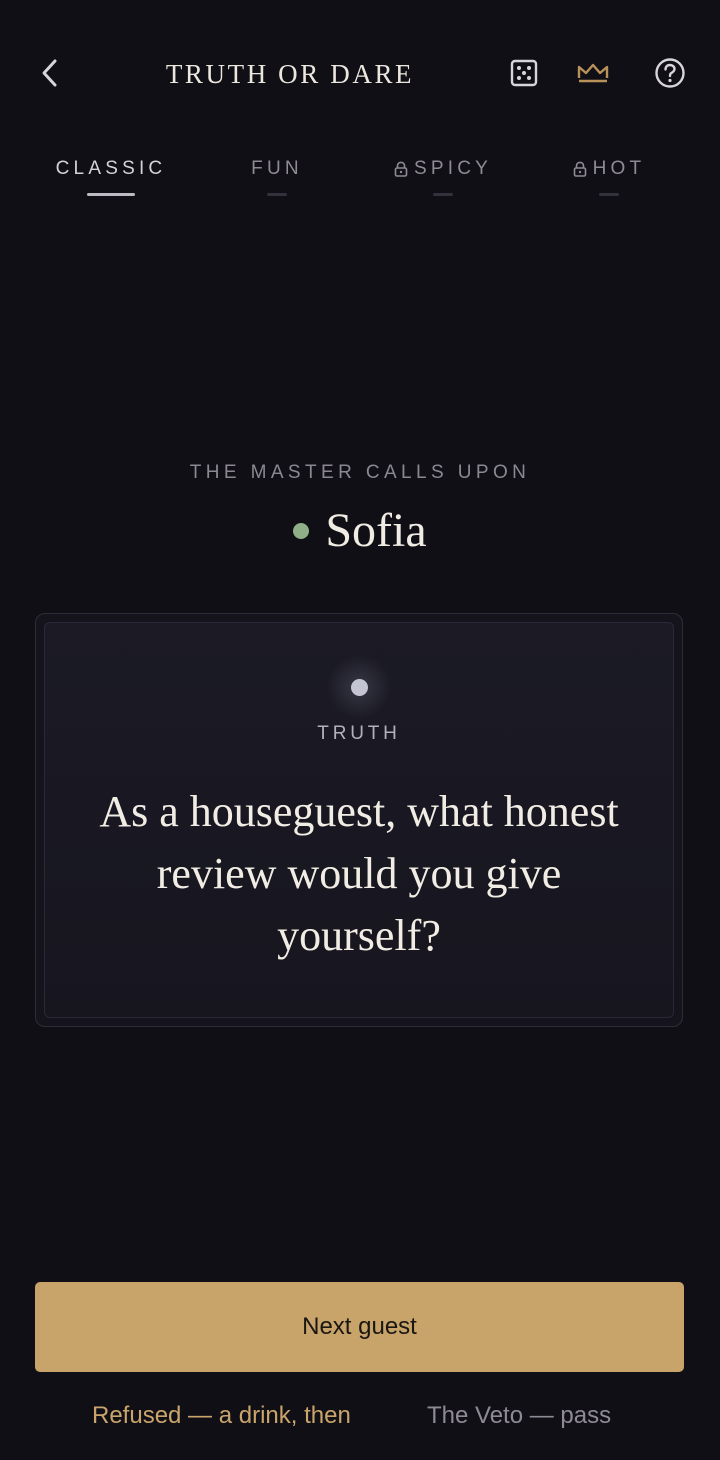  I want to click on player-name: Sofia, so click(376, 530).